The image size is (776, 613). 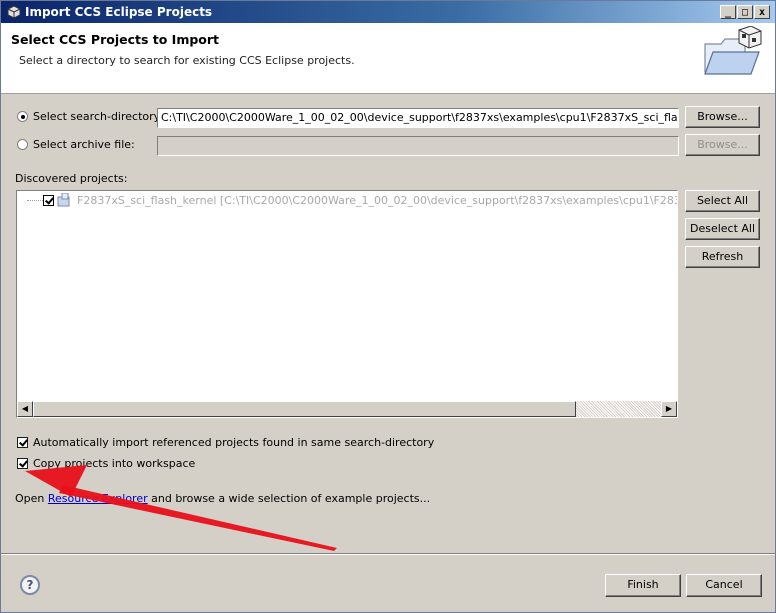 What do you see at coordinates (25, 409) in the screenshot?
I see `scroll-left-icon: ◀` at bounding box center [25, 409].